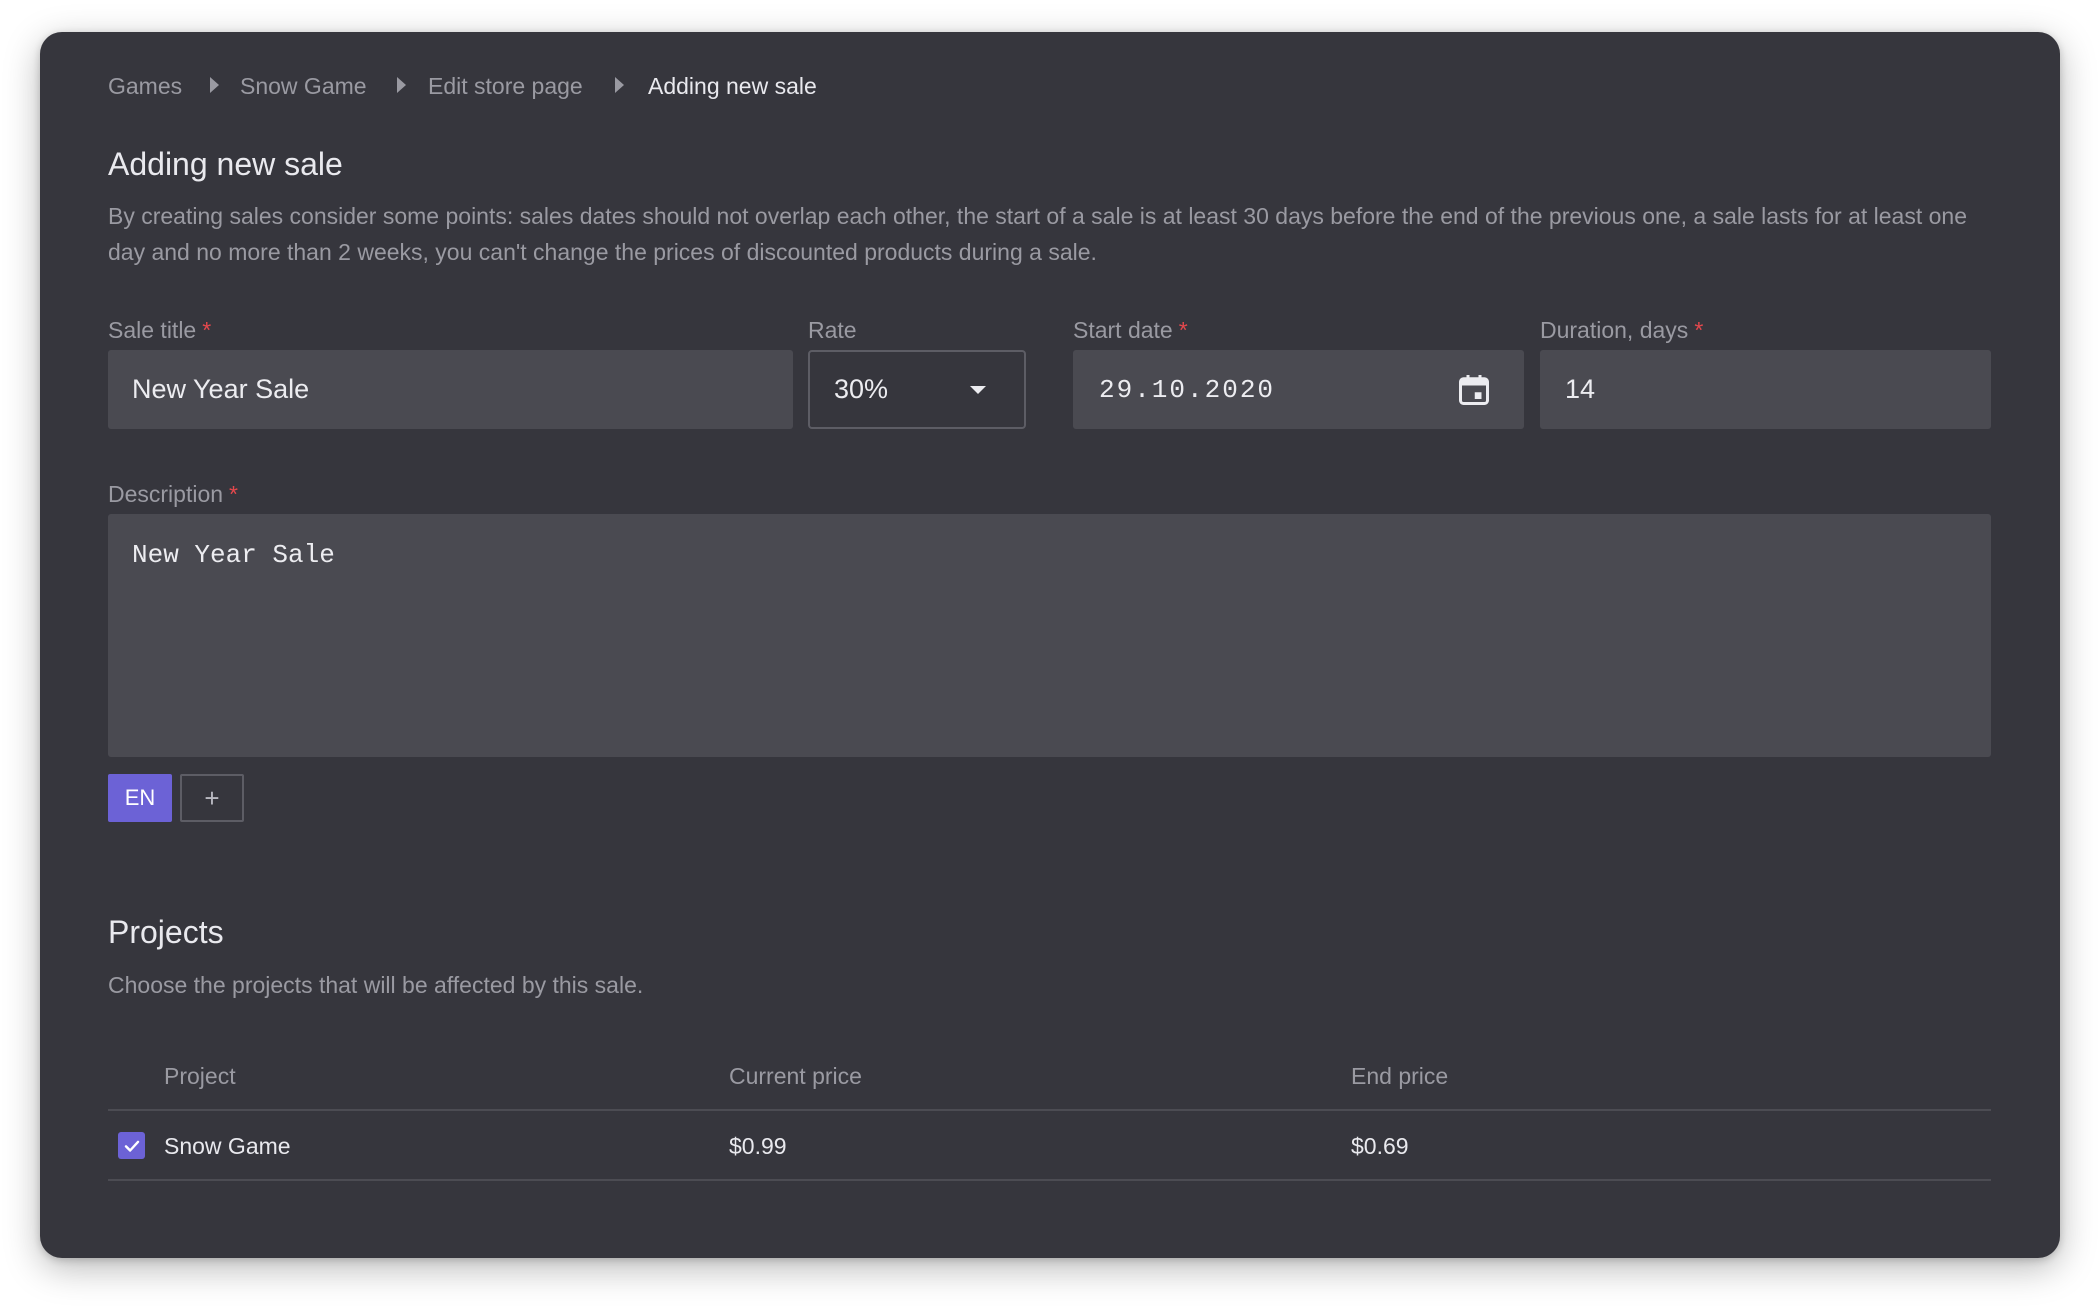  What do you see at coordinates (1130, 330) in the screenshot?
I see `start-date-label: Start date *` at bounding box center [1130, 330].